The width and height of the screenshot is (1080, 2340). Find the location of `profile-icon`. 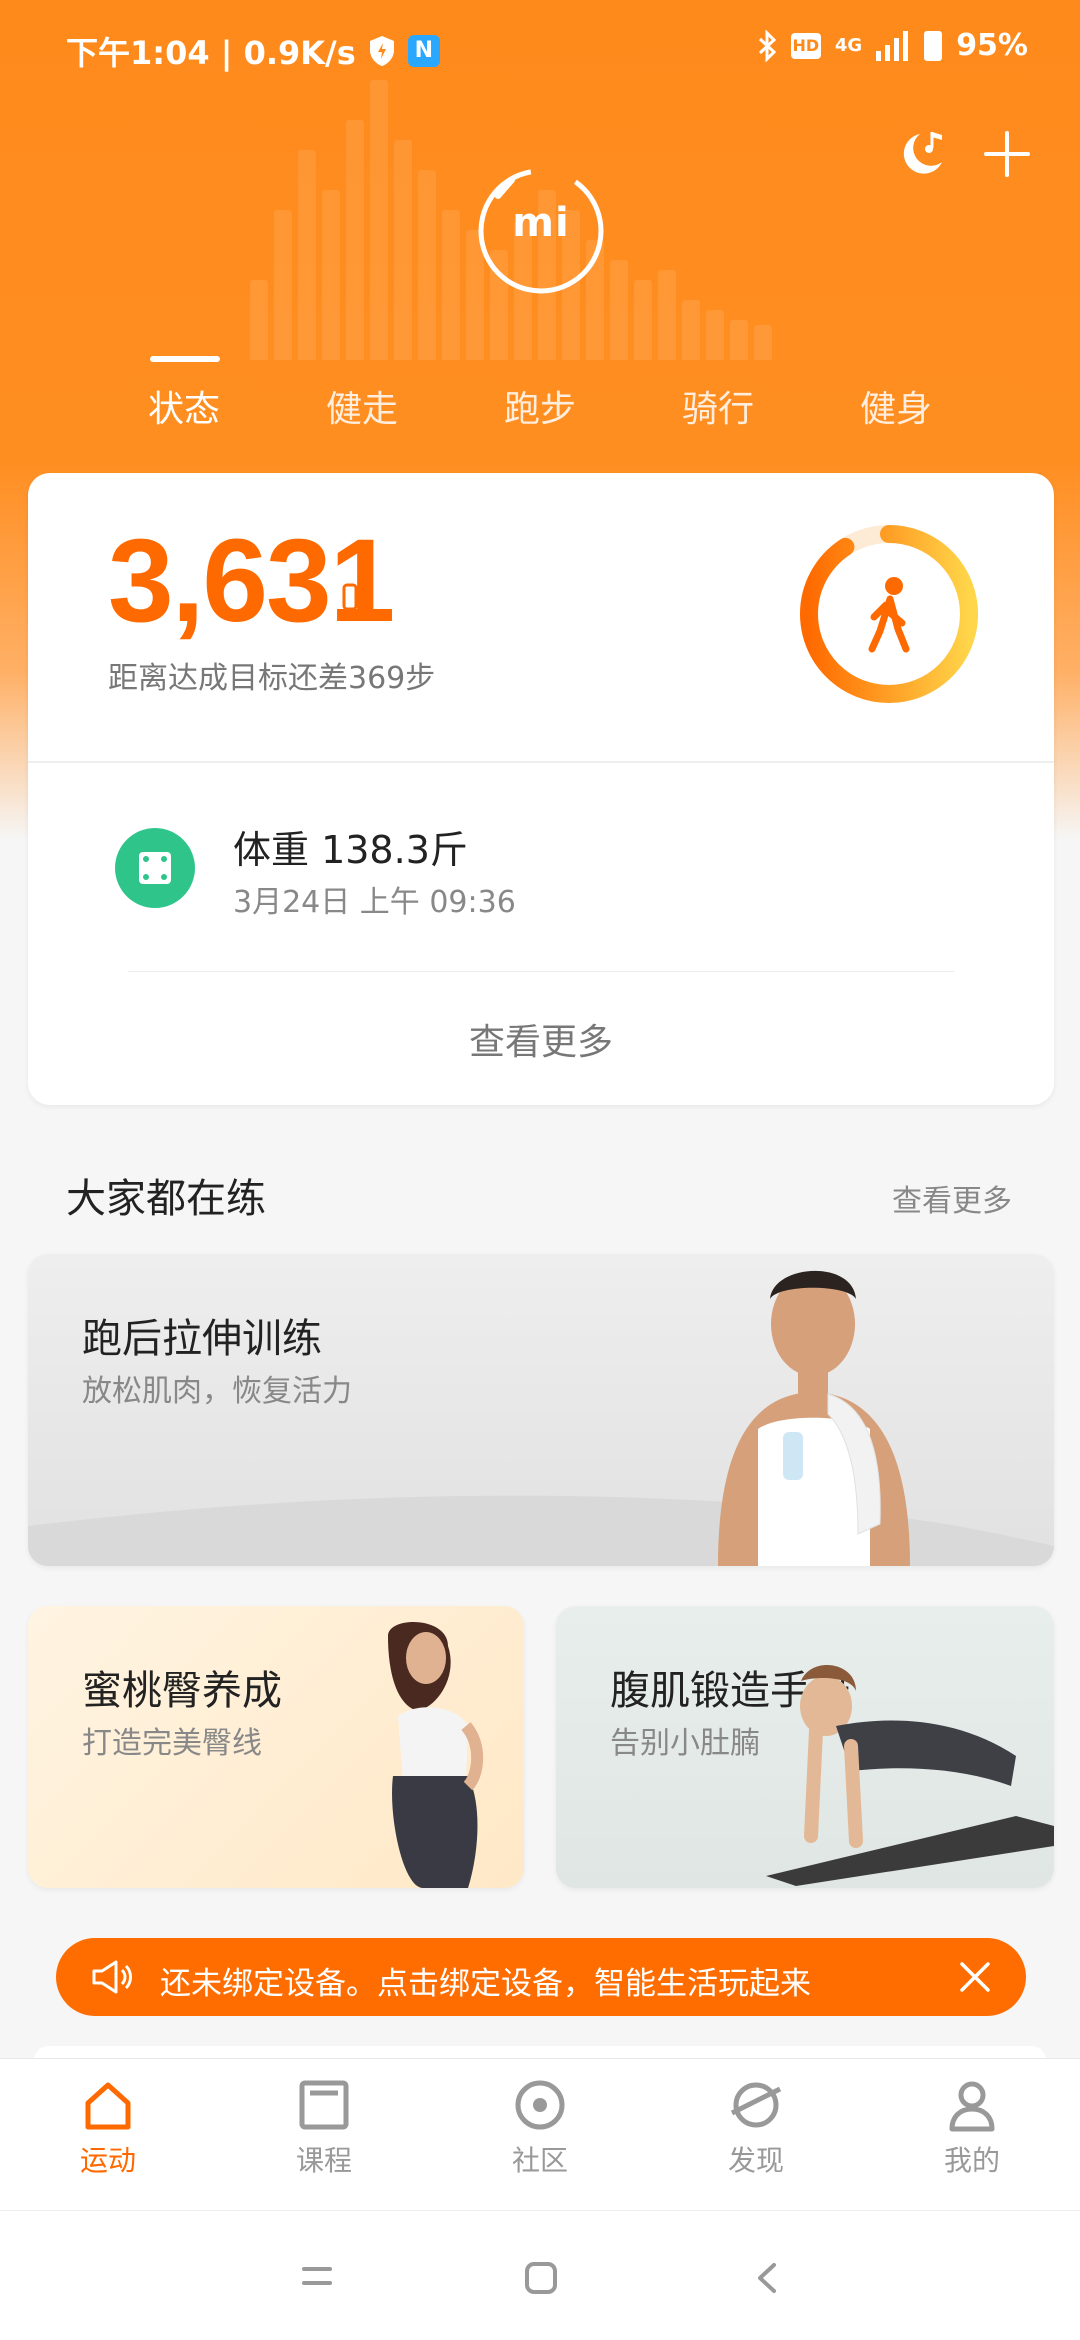

profile-icon is located at coordinates (972, 2106).